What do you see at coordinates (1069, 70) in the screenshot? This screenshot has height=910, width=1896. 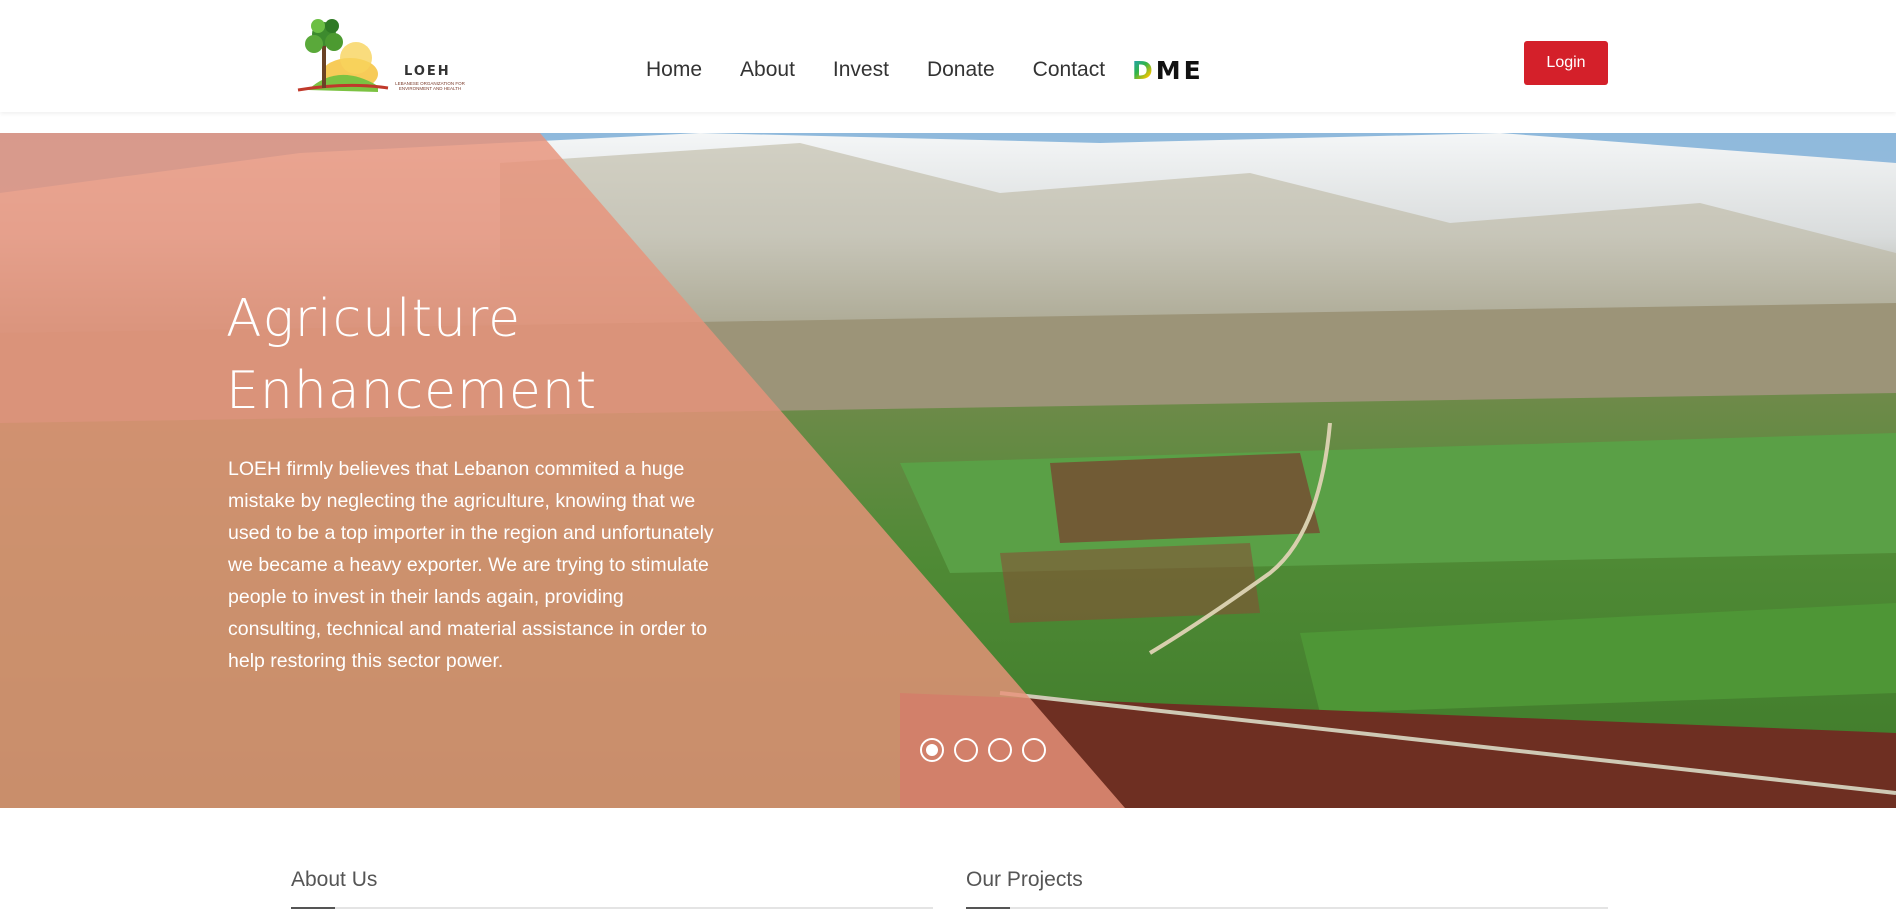 I see `nav-contact: Contact` at bounding box center [1069, 70].